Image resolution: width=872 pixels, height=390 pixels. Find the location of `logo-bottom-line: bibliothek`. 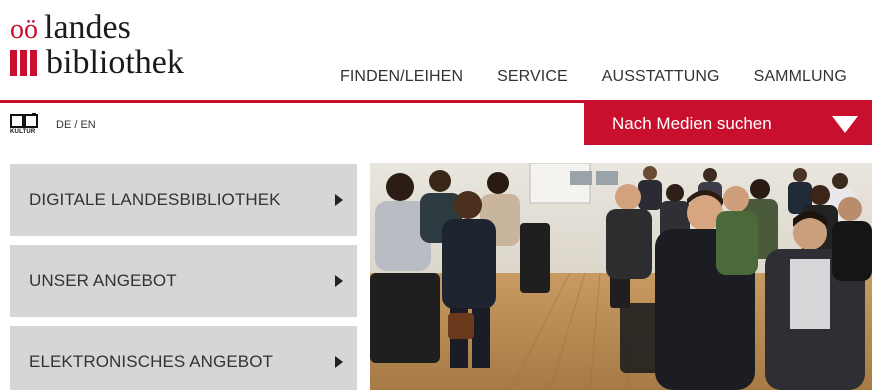

logo-bottom-line: bibliothek is located at coordinates (97, 63).